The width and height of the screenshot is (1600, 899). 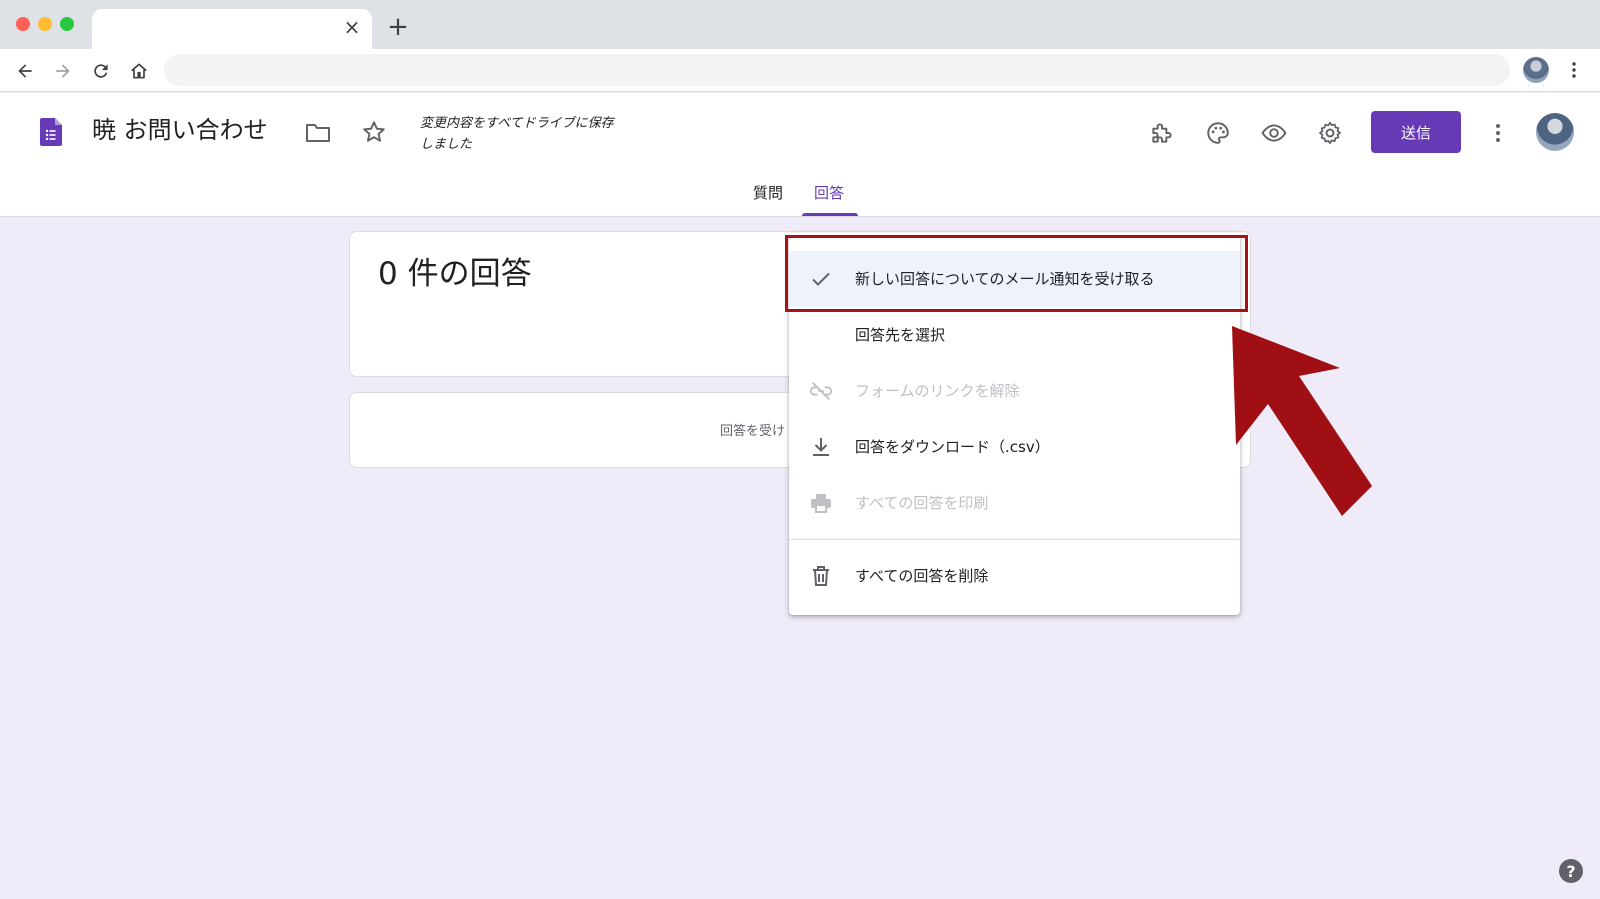 What do you see at coordinates (1302, 421) in the screenshot?
I see `annotation-arrow-icon` at bounding box center [1302, 421].